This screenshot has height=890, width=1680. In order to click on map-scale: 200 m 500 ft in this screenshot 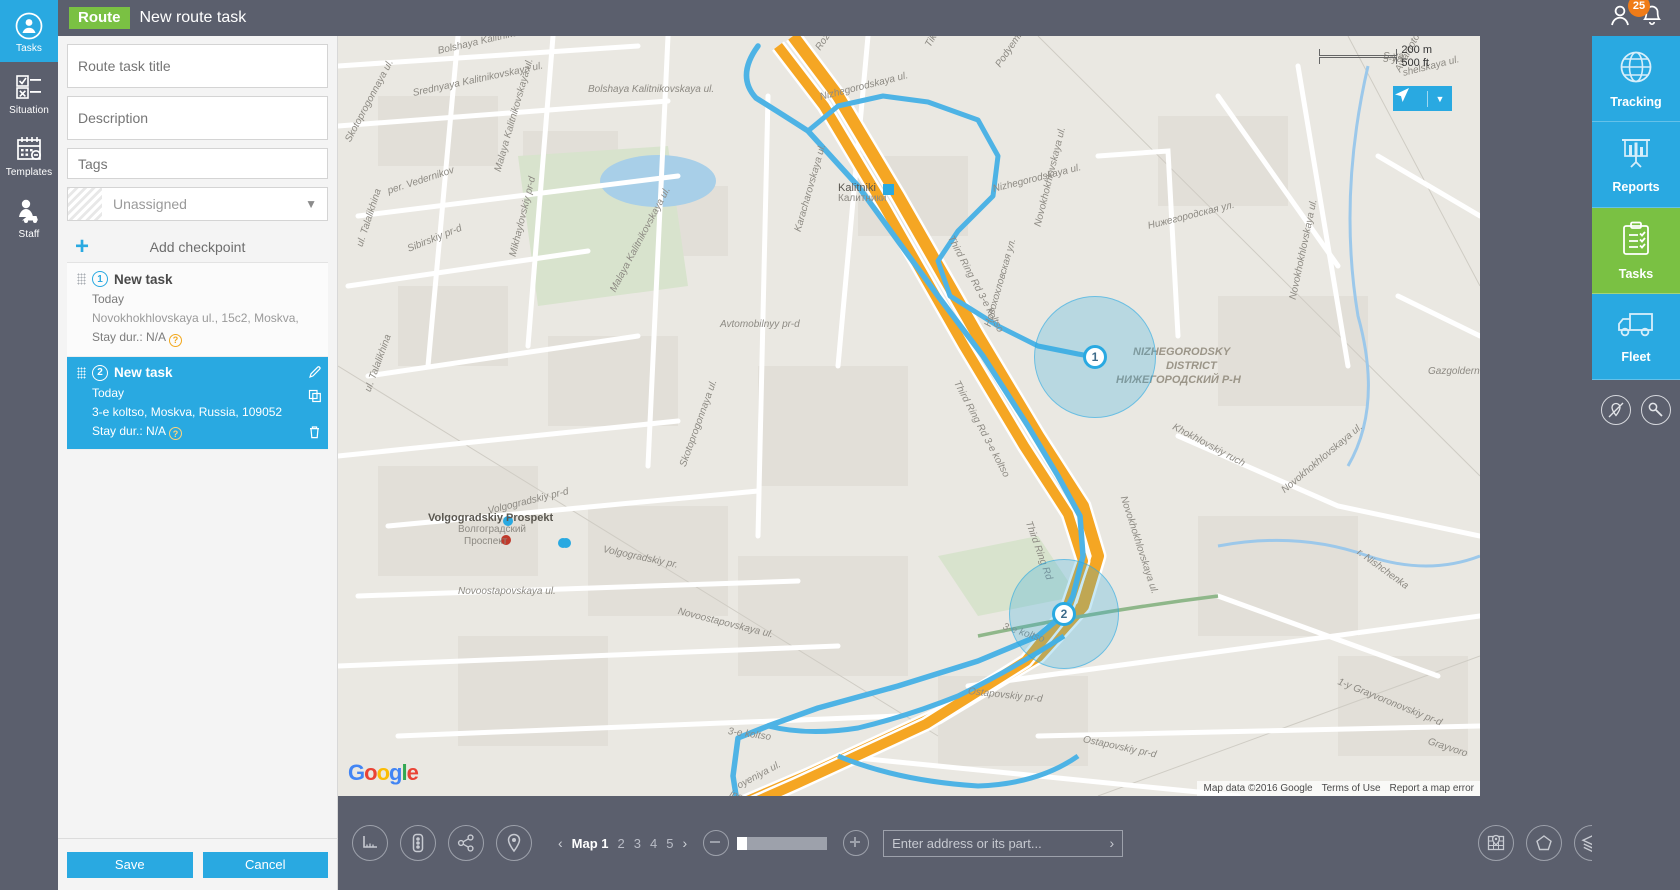, I will do `click(1375, 56)`.